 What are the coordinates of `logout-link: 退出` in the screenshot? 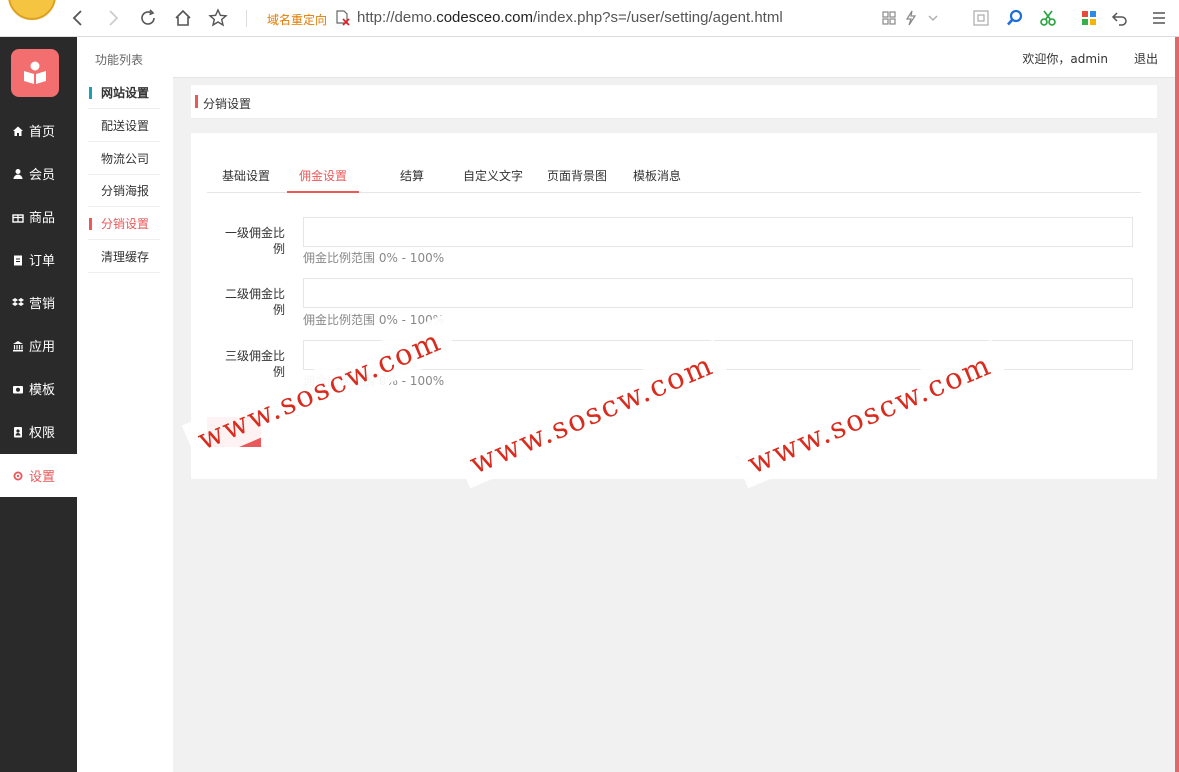 It's located at (1146, 58).